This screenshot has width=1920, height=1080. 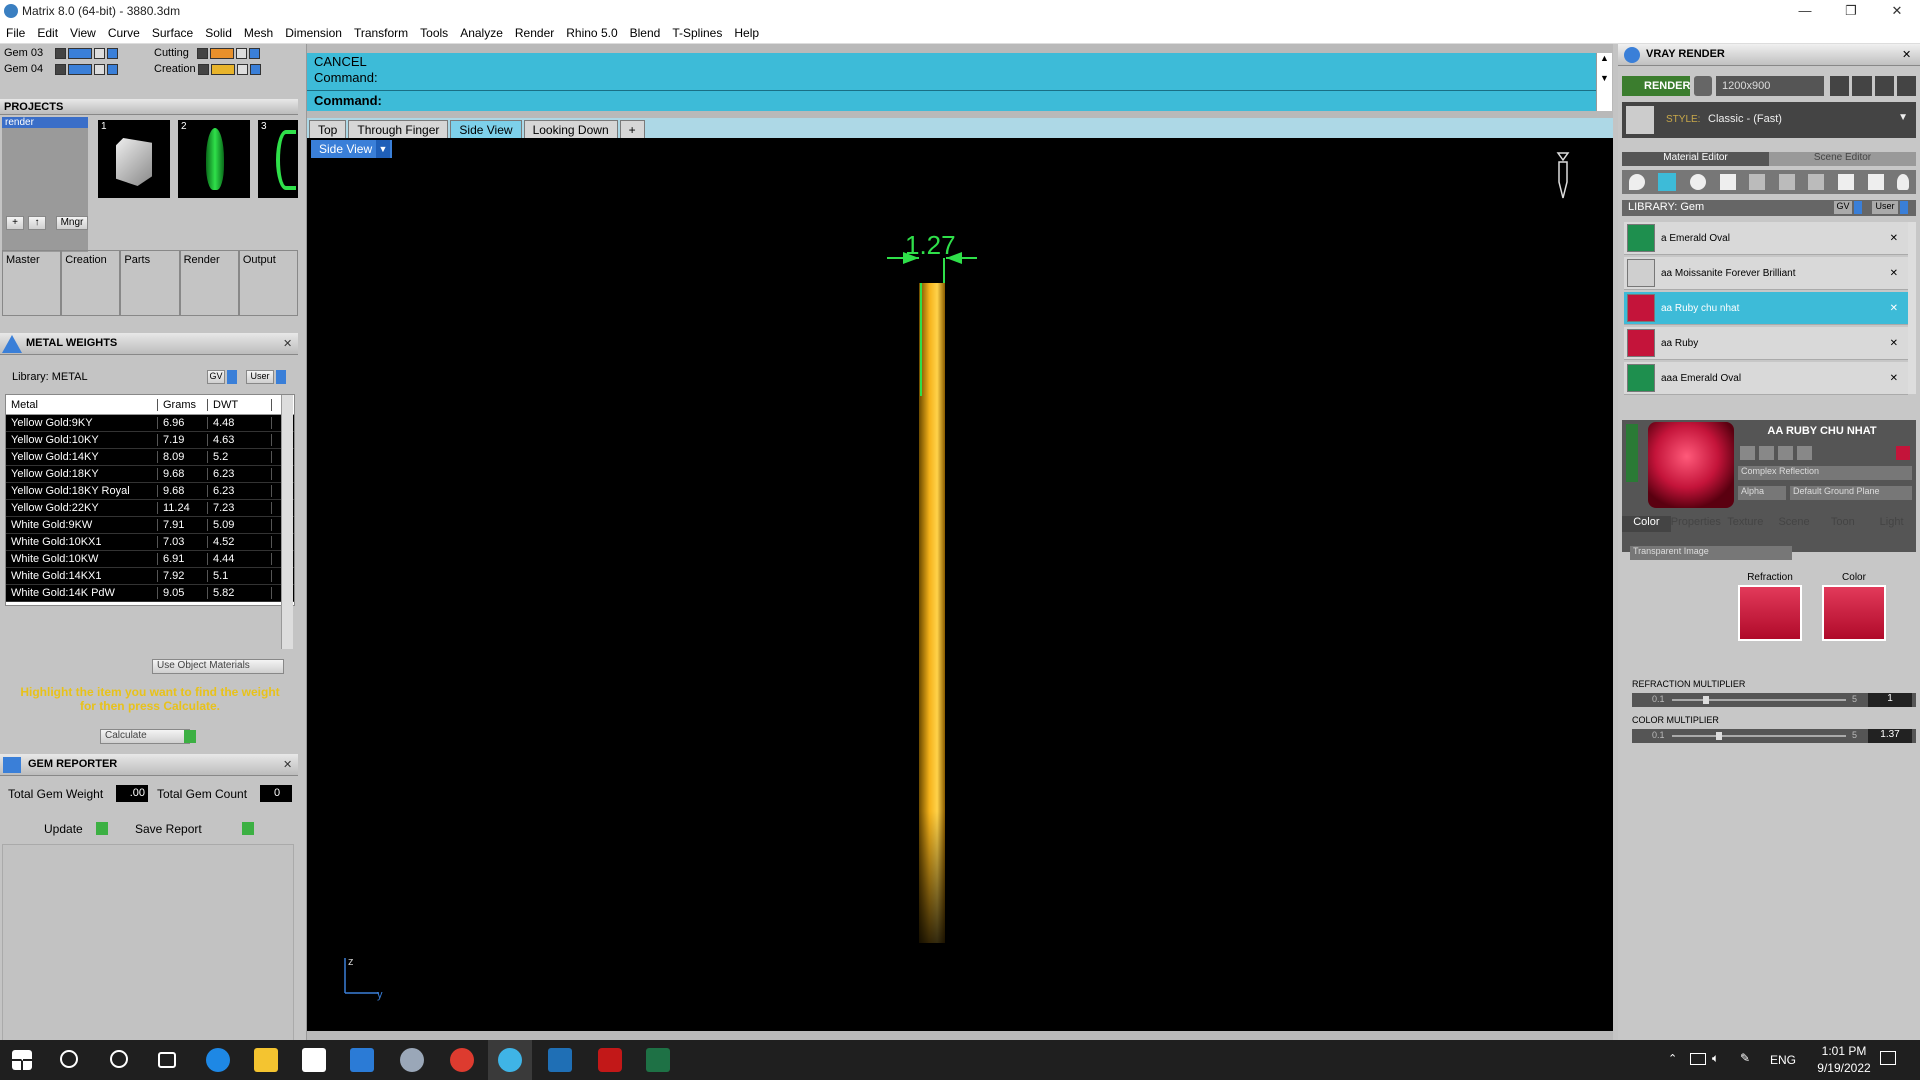 What do you see at coordinates (209, 283) in the screenshot?
I see `tab-render: Render` at bounding box center [209, 283].